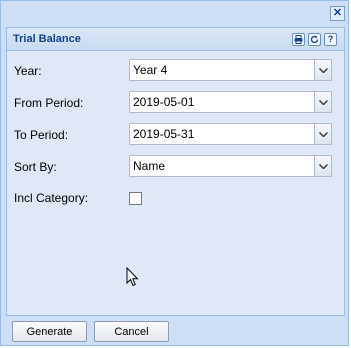 This screenshot has width=351, height=348. I want to click on year-combo: Year 4, so click(230, 70).